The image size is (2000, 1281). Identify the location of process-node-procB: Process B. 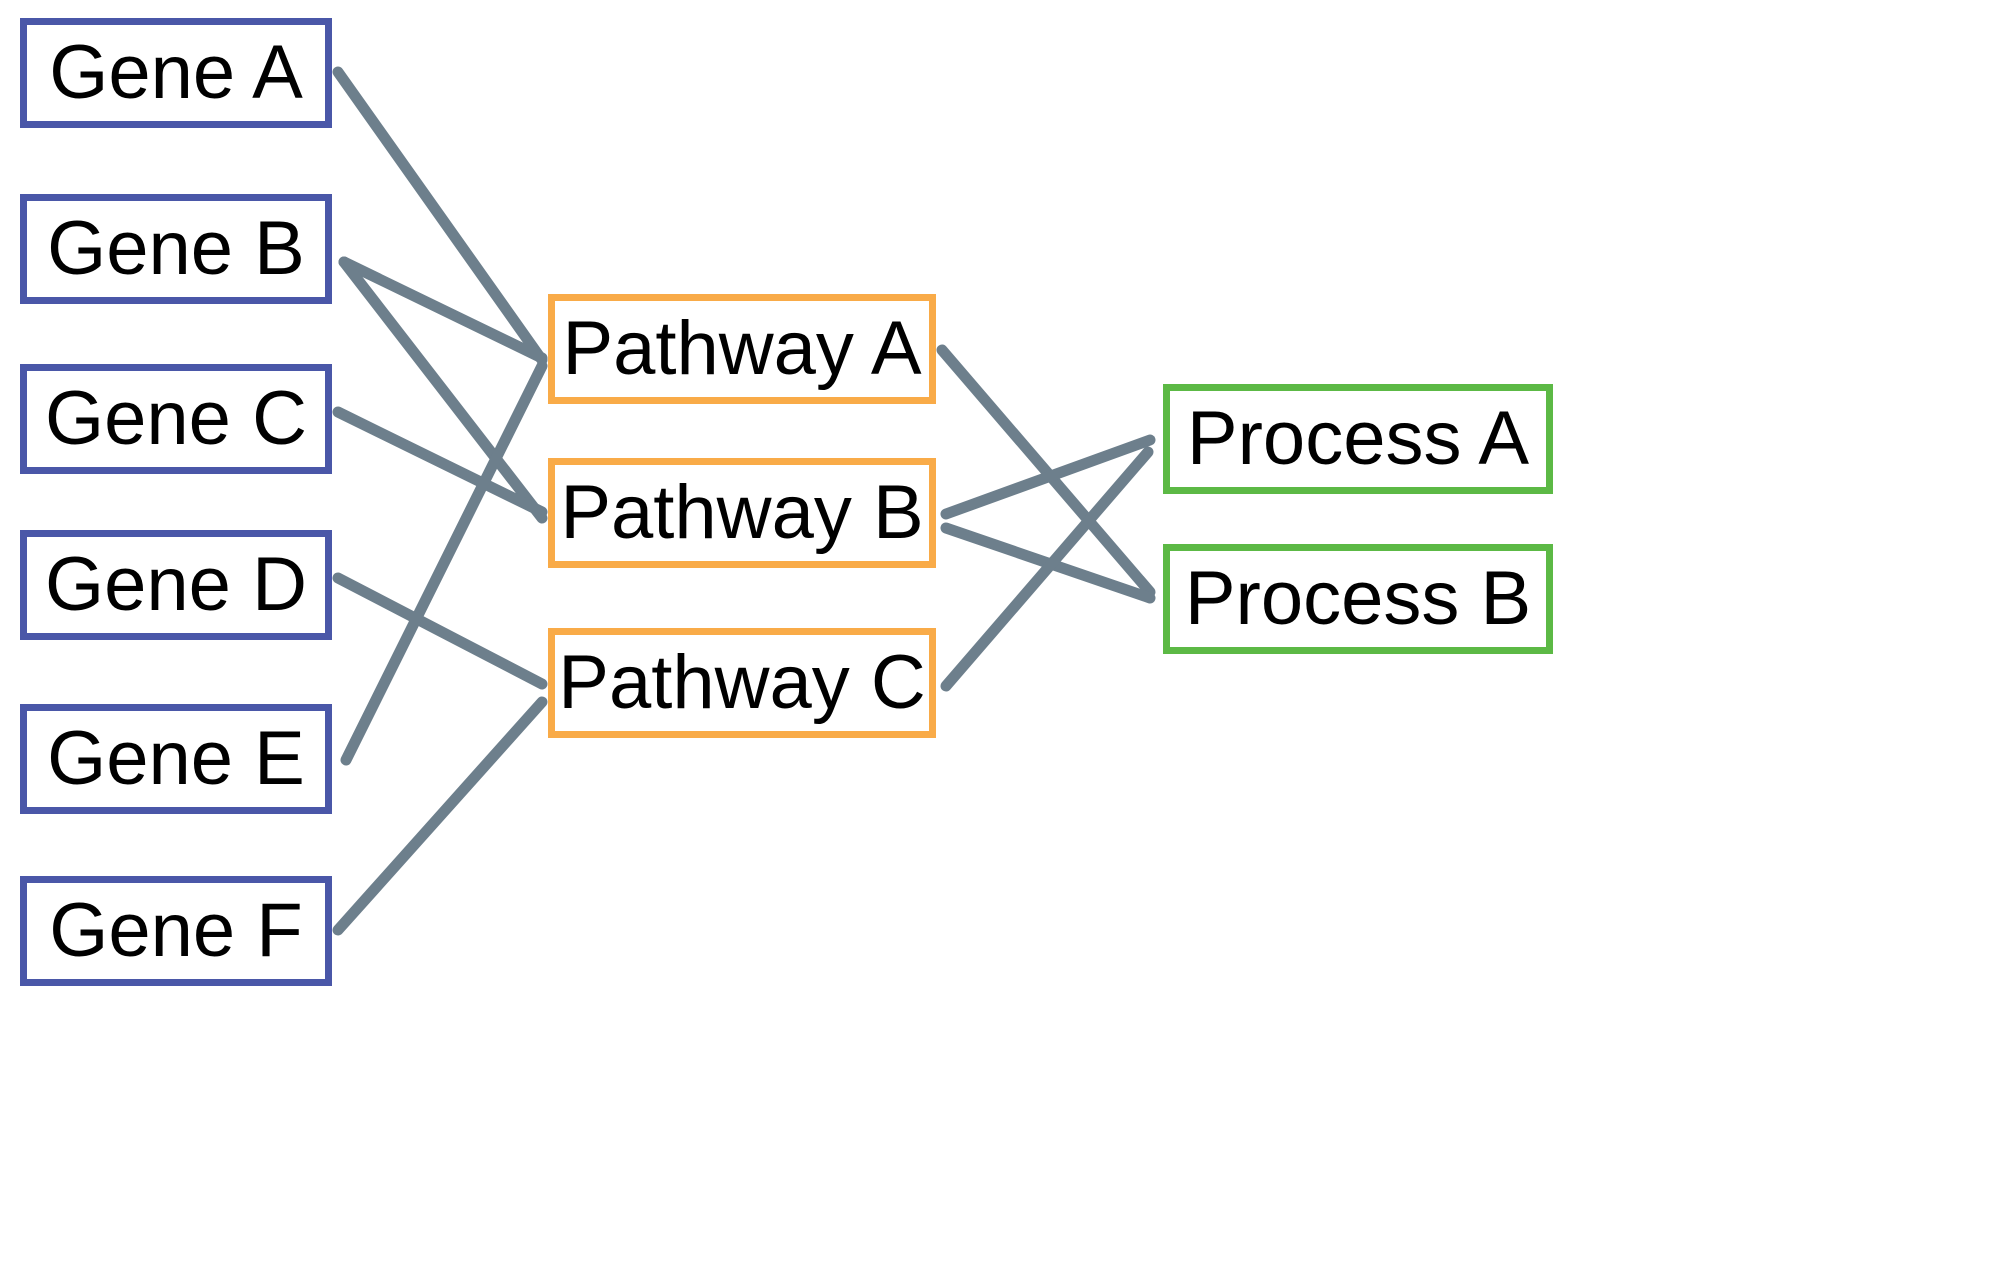
(1358, 599).